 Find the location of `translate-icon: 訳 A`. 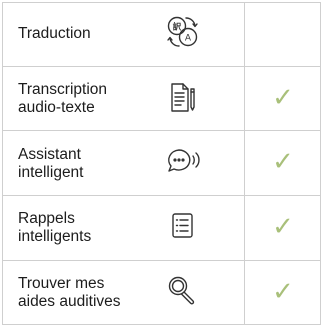

translate-icon: 訳 A is located at coordinates (183, 32).